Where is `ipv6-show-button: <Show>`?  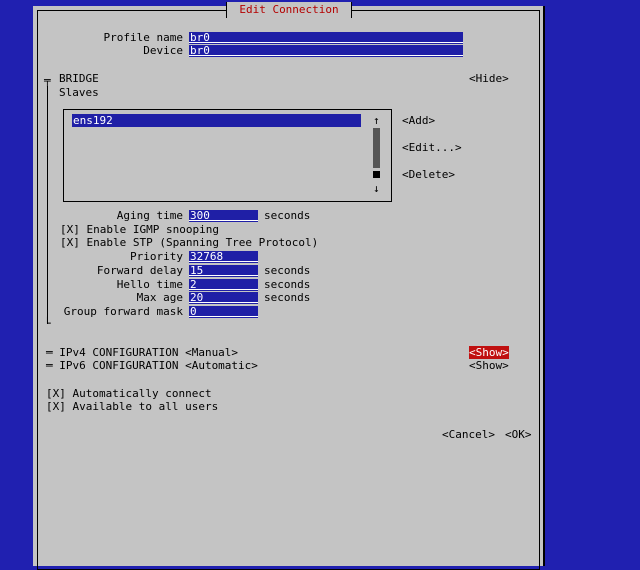
ipv6-show-button: <Show> is located at coordinates (489, 365).